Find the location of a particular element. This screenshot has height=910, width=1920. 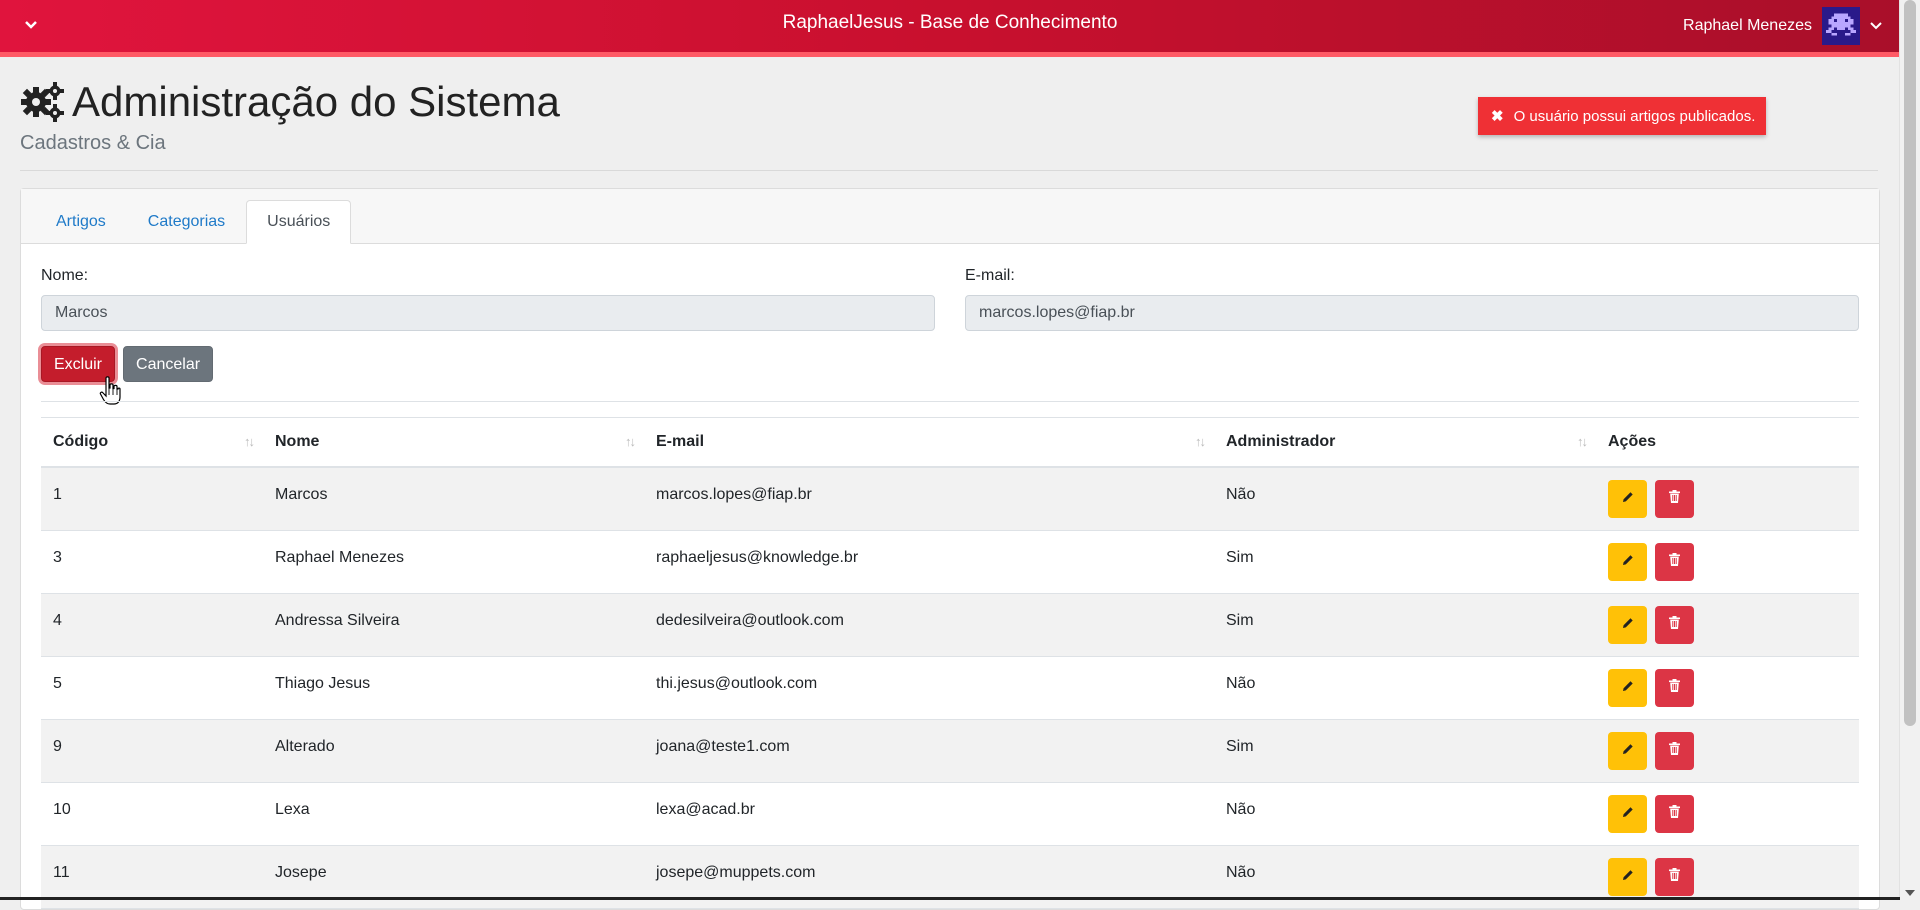

tab-list: Artigos Categorias Usuários is located at coordinates (193, 222).